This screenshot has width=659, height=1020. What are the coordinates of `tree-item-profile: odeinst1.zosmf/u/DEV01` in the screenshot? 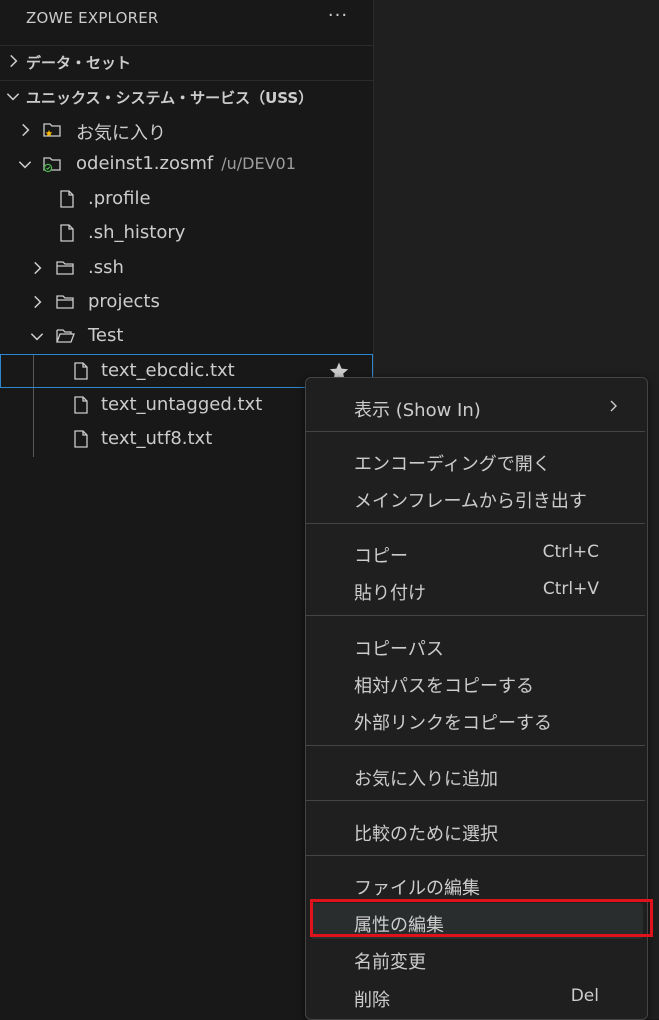 It's located at (186, 164).